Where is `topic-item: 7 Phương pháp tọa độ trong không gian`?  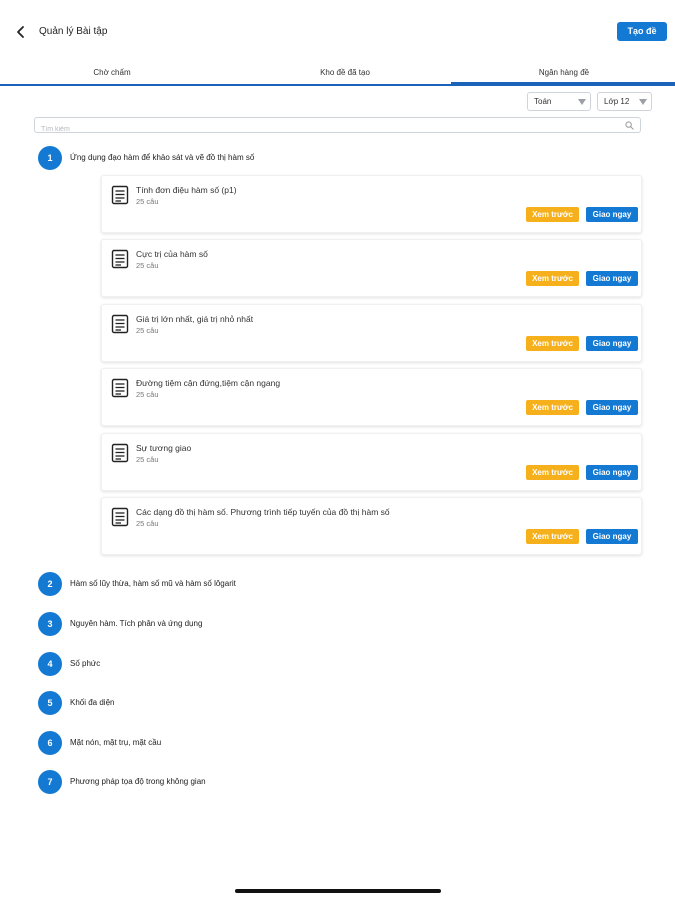
topic-item: 7 Phương pháp tọa độ trong không gian is located at coordinates (337, 782).